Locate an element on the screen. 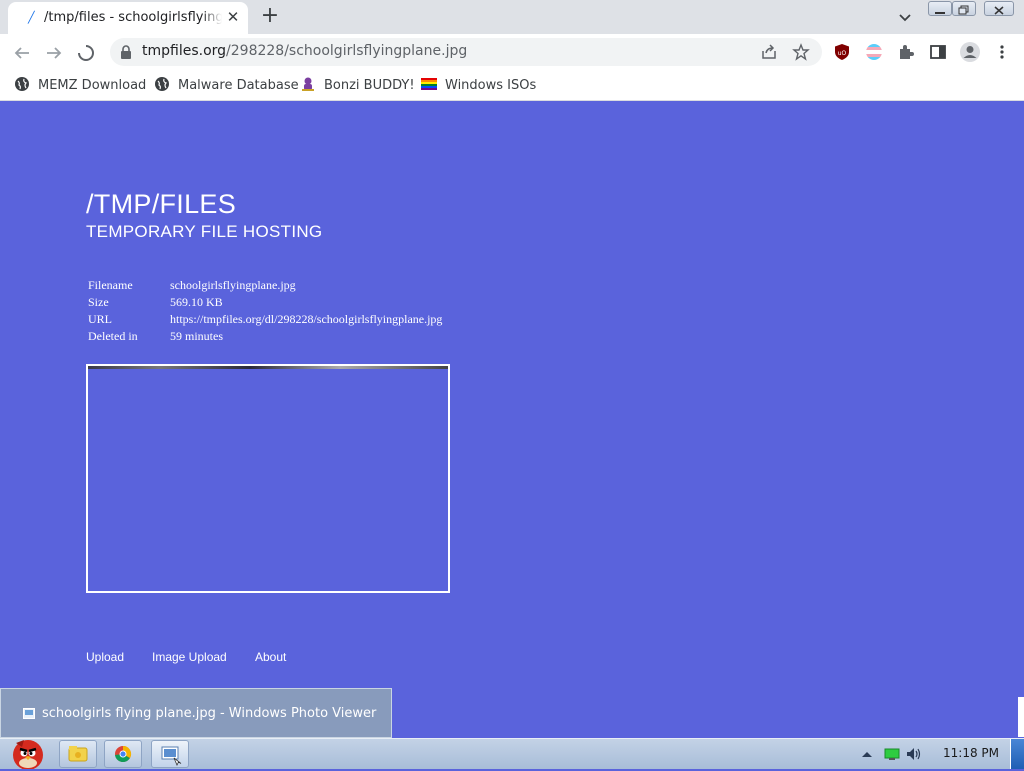 Image resolution: width=1024 pixels, height=771 pixels. forward-arrow-icon is located at coordinates (54, 53).